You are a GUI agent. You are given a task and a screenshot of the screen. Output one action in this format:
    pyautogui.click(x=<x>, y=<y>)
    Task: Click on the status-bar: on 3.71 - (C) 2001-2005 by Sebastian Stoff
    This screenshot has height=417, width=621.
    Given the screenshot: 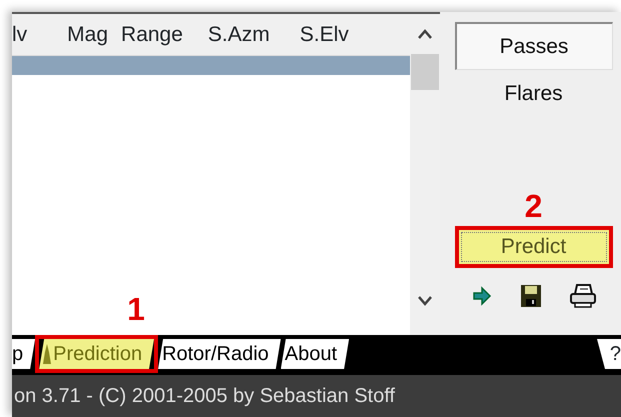 What is the action you would take?
    pyautogui.click(x=316, y=396)
    